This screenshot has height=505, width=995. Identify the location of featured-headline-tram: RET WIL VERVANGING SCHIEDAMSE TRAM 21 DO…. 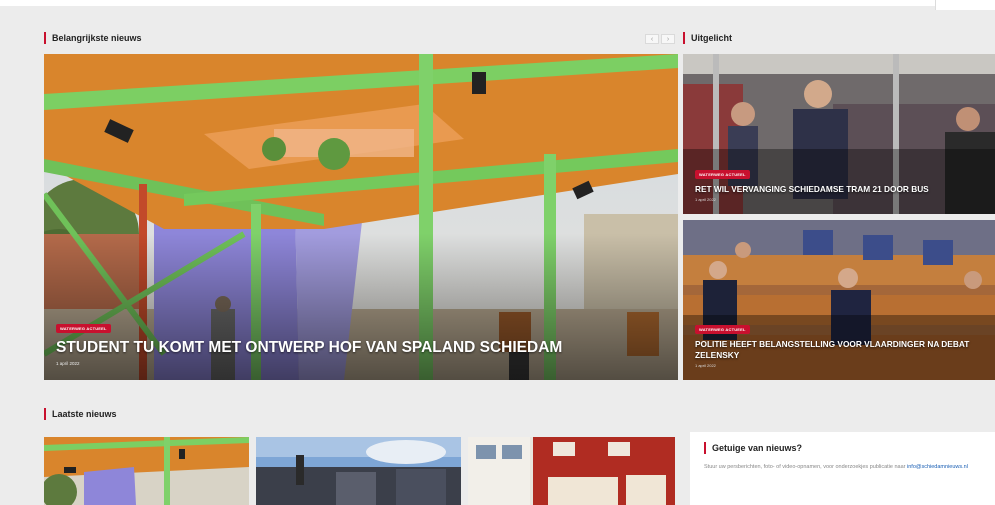
(842, 189).